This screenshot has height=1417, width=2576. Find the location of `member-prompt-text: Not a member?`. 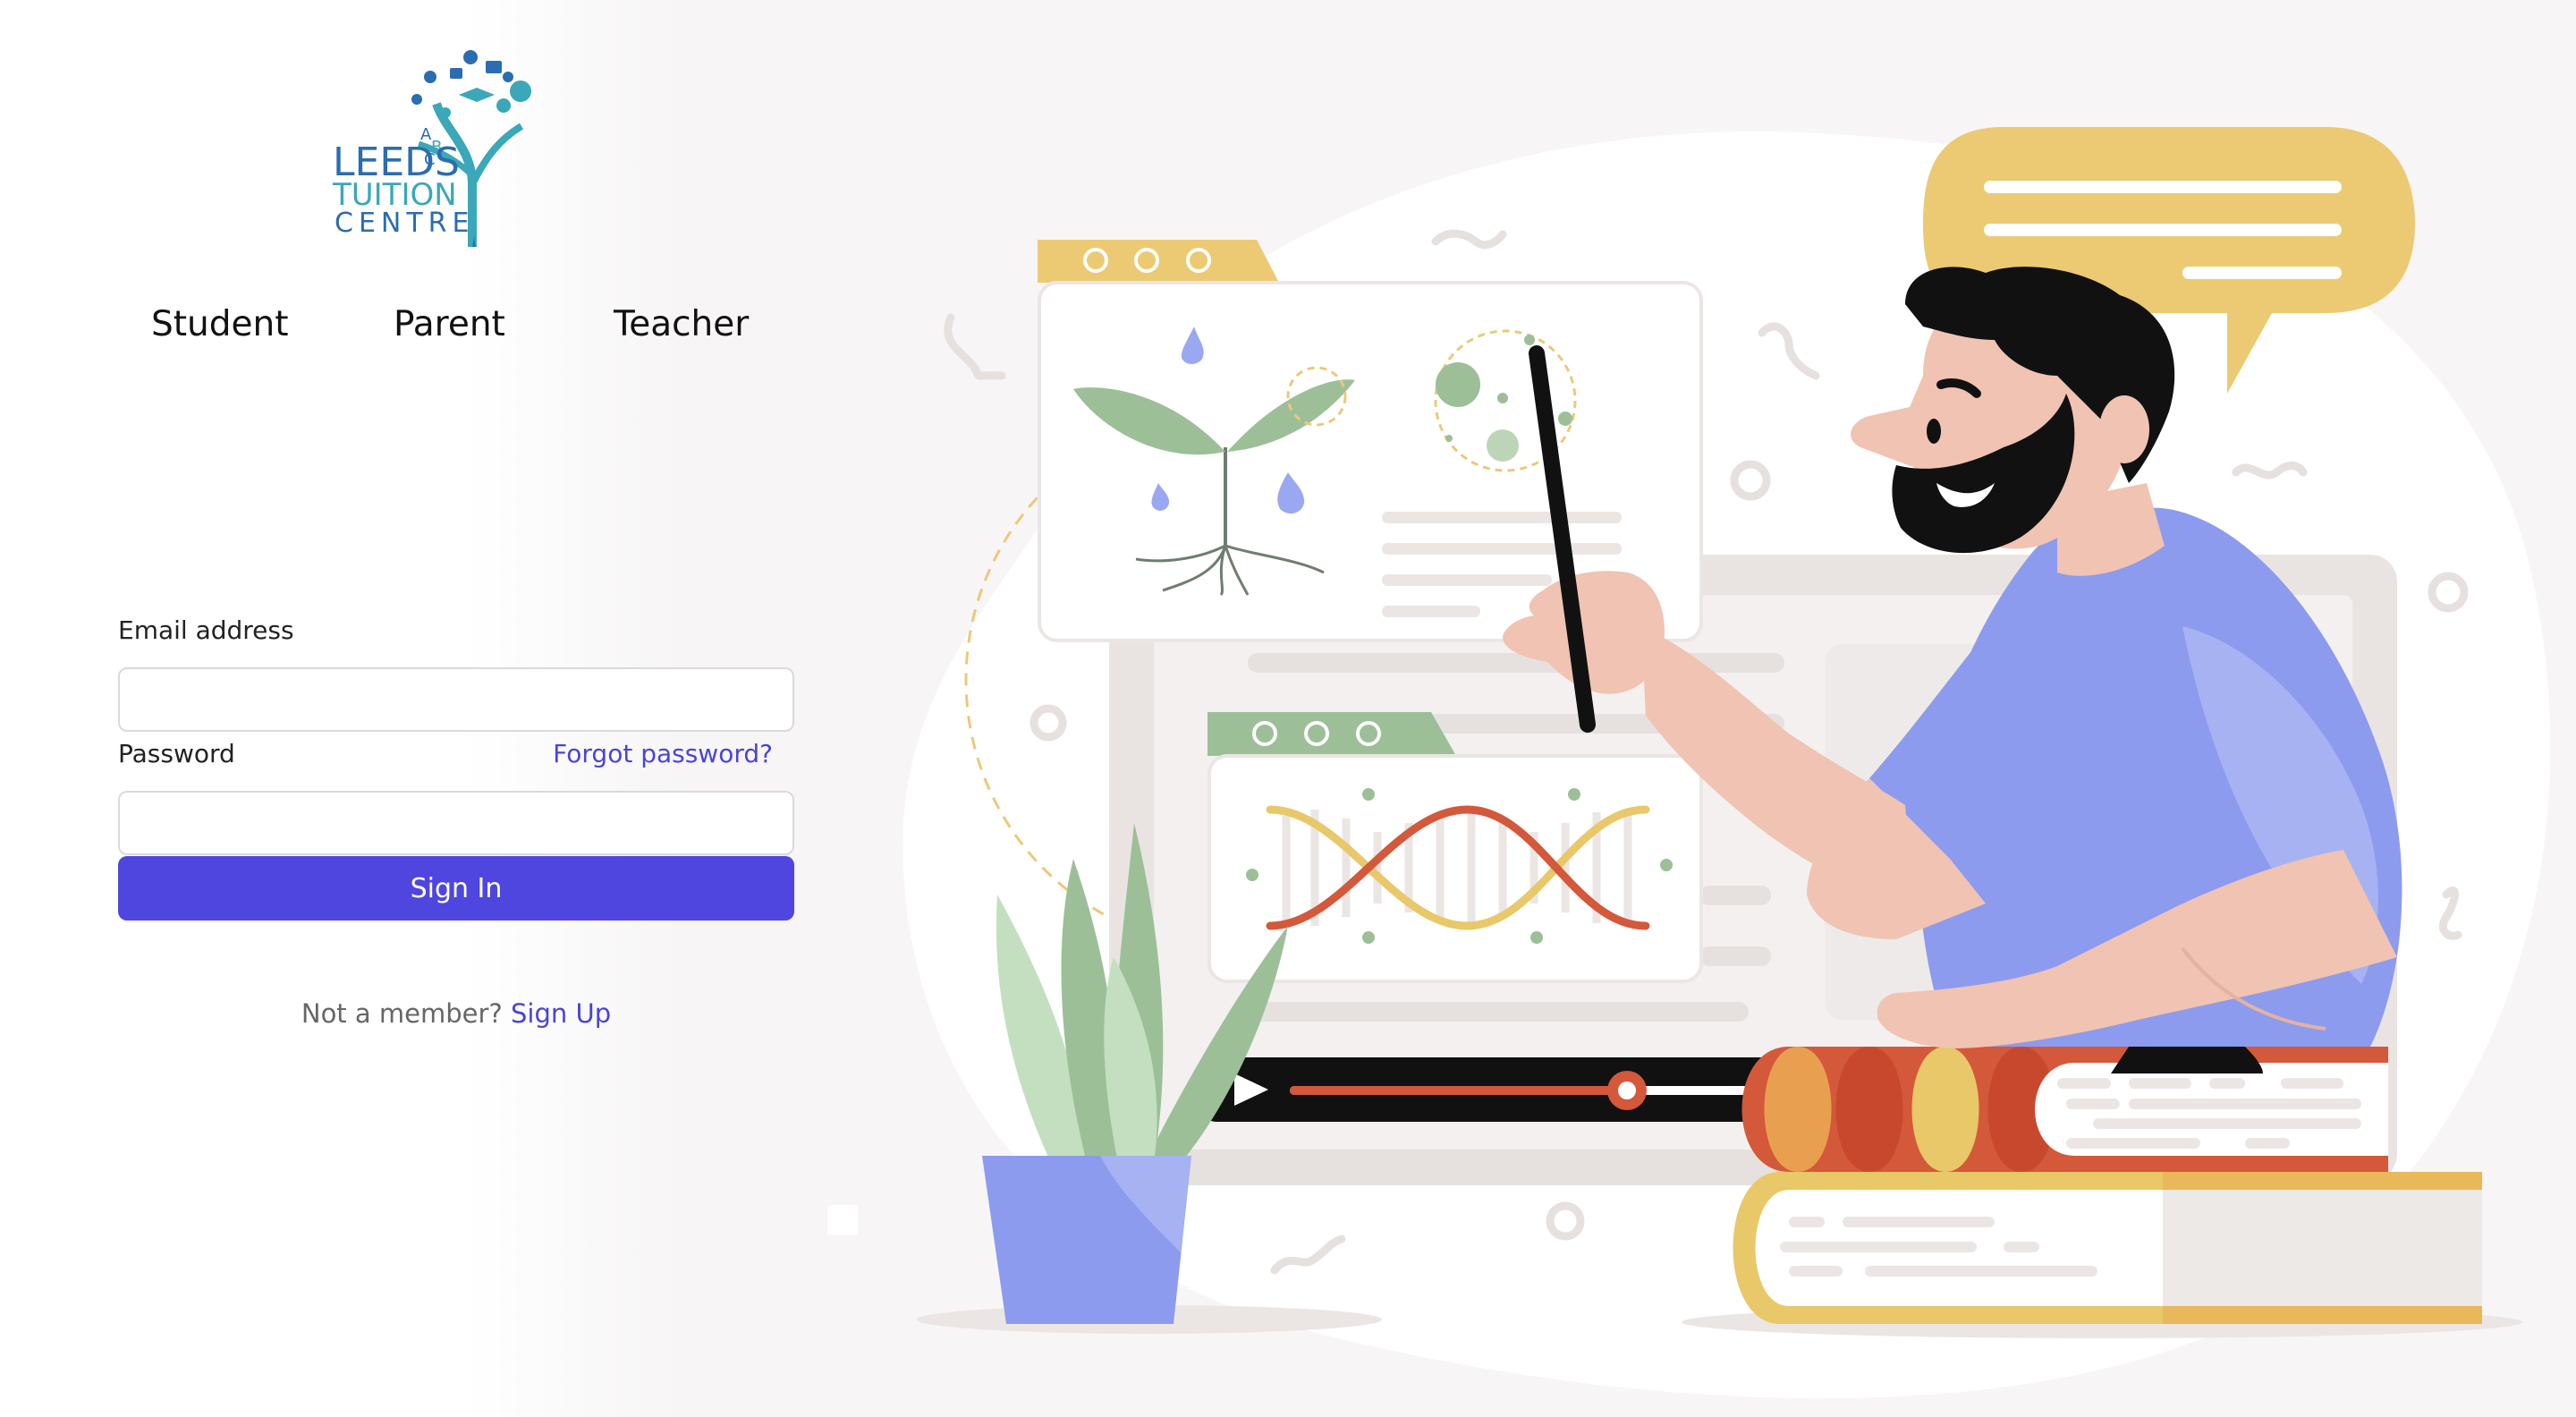

member-prompt-text: Not a member? is located at coordinates (402, 1014).